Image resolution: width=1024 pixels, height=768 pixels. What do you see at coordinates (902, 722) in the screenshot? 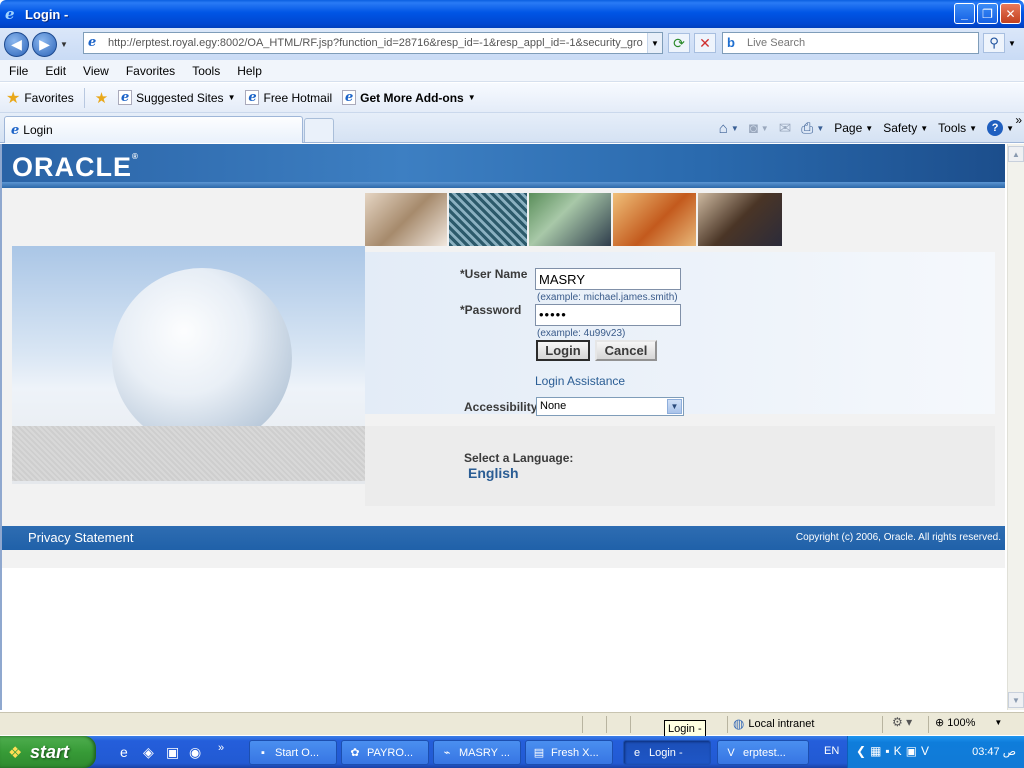
I see `protected-mode-icon: ⚙ ▾` at bounding box center [902, 722].